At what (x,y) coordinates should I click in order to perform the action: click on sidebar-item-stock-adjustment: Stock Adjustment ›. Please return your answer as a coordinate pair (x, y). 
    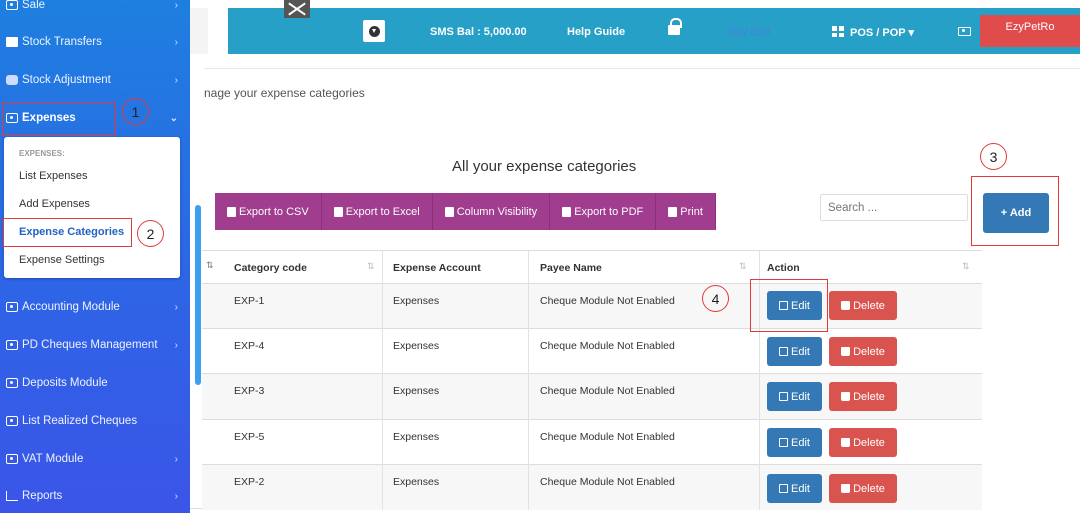
    Looking at the image, I should click on (95, 80).